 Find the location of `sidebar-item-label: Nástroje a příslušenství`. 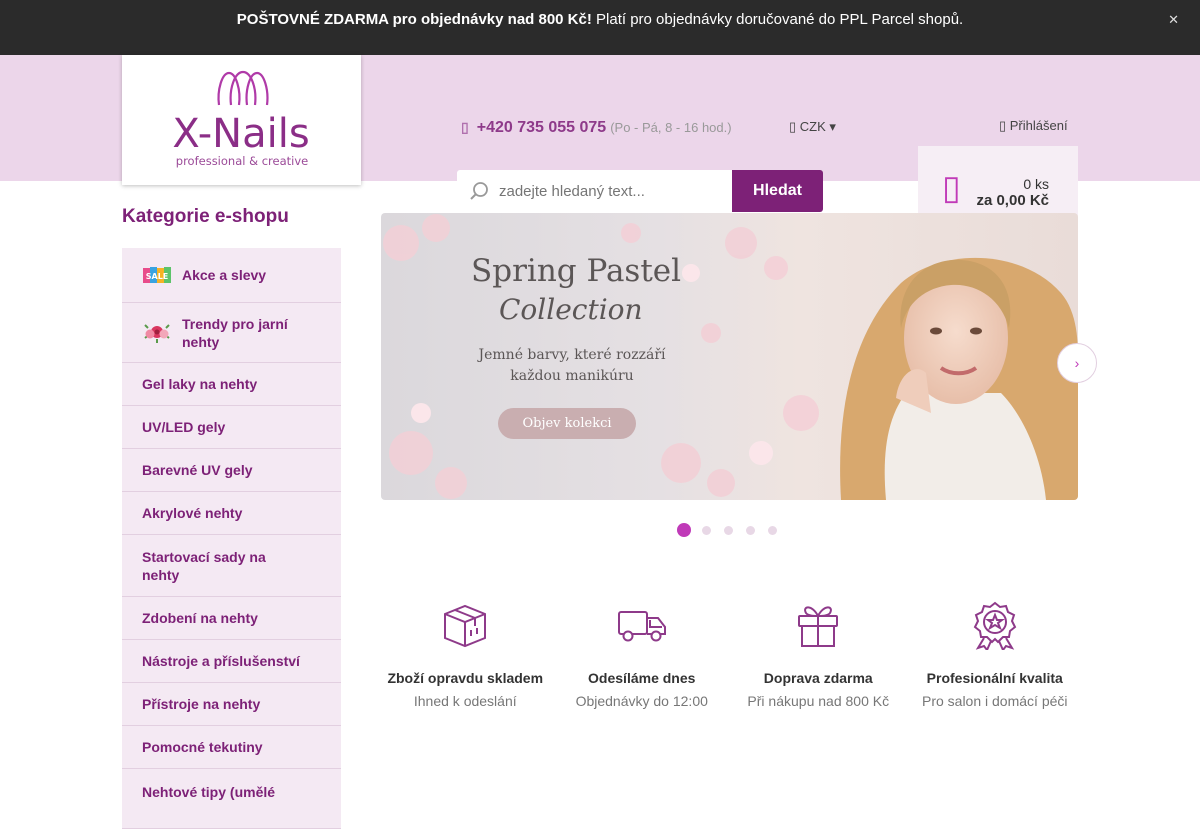

sidebar-item-label: Nástroje a příslušenství is located at coordinates (221, 661).